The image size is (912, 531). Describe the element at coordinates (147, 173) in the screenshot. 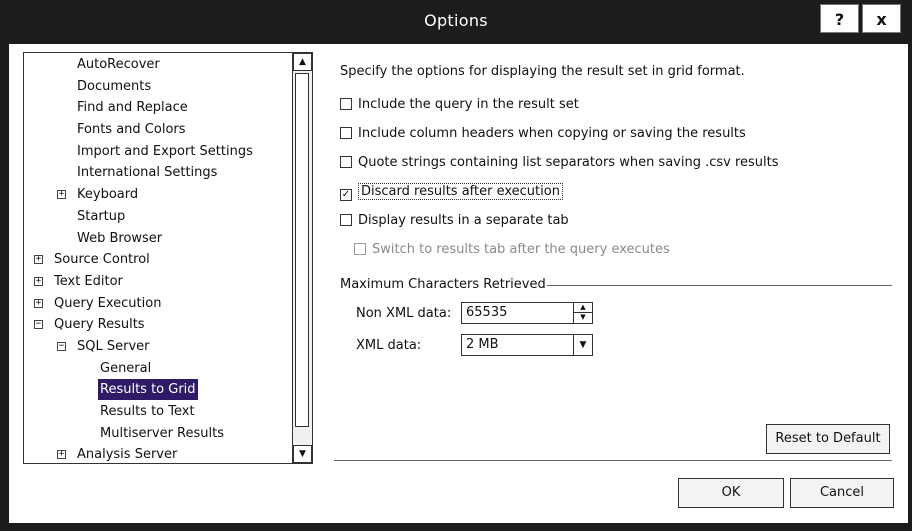

I see `tree-item-label: International Settings` at that location.